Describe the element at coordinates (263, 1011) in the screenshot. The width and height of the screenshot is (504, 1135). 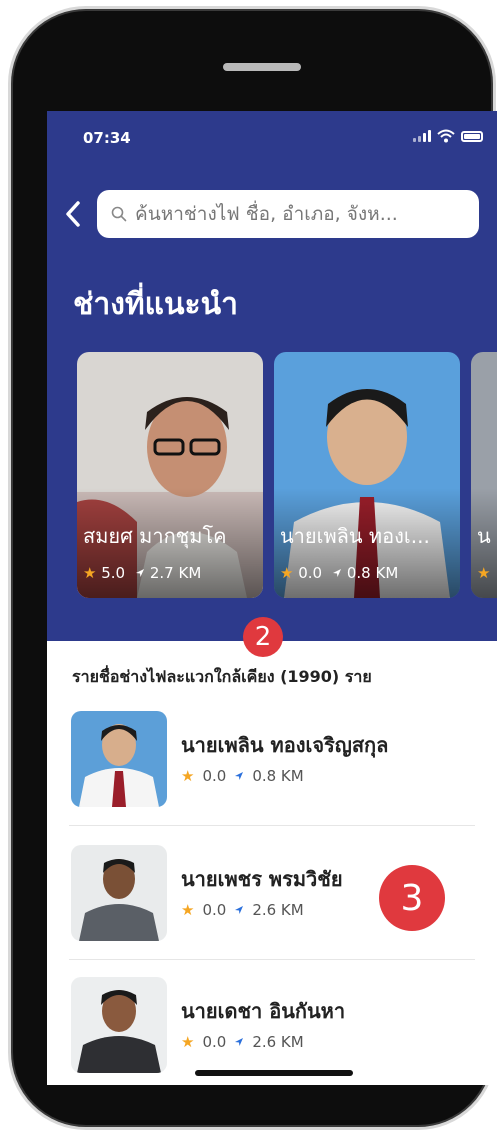
I see `technician-name: นายเดชา อินกันหา` at that location.